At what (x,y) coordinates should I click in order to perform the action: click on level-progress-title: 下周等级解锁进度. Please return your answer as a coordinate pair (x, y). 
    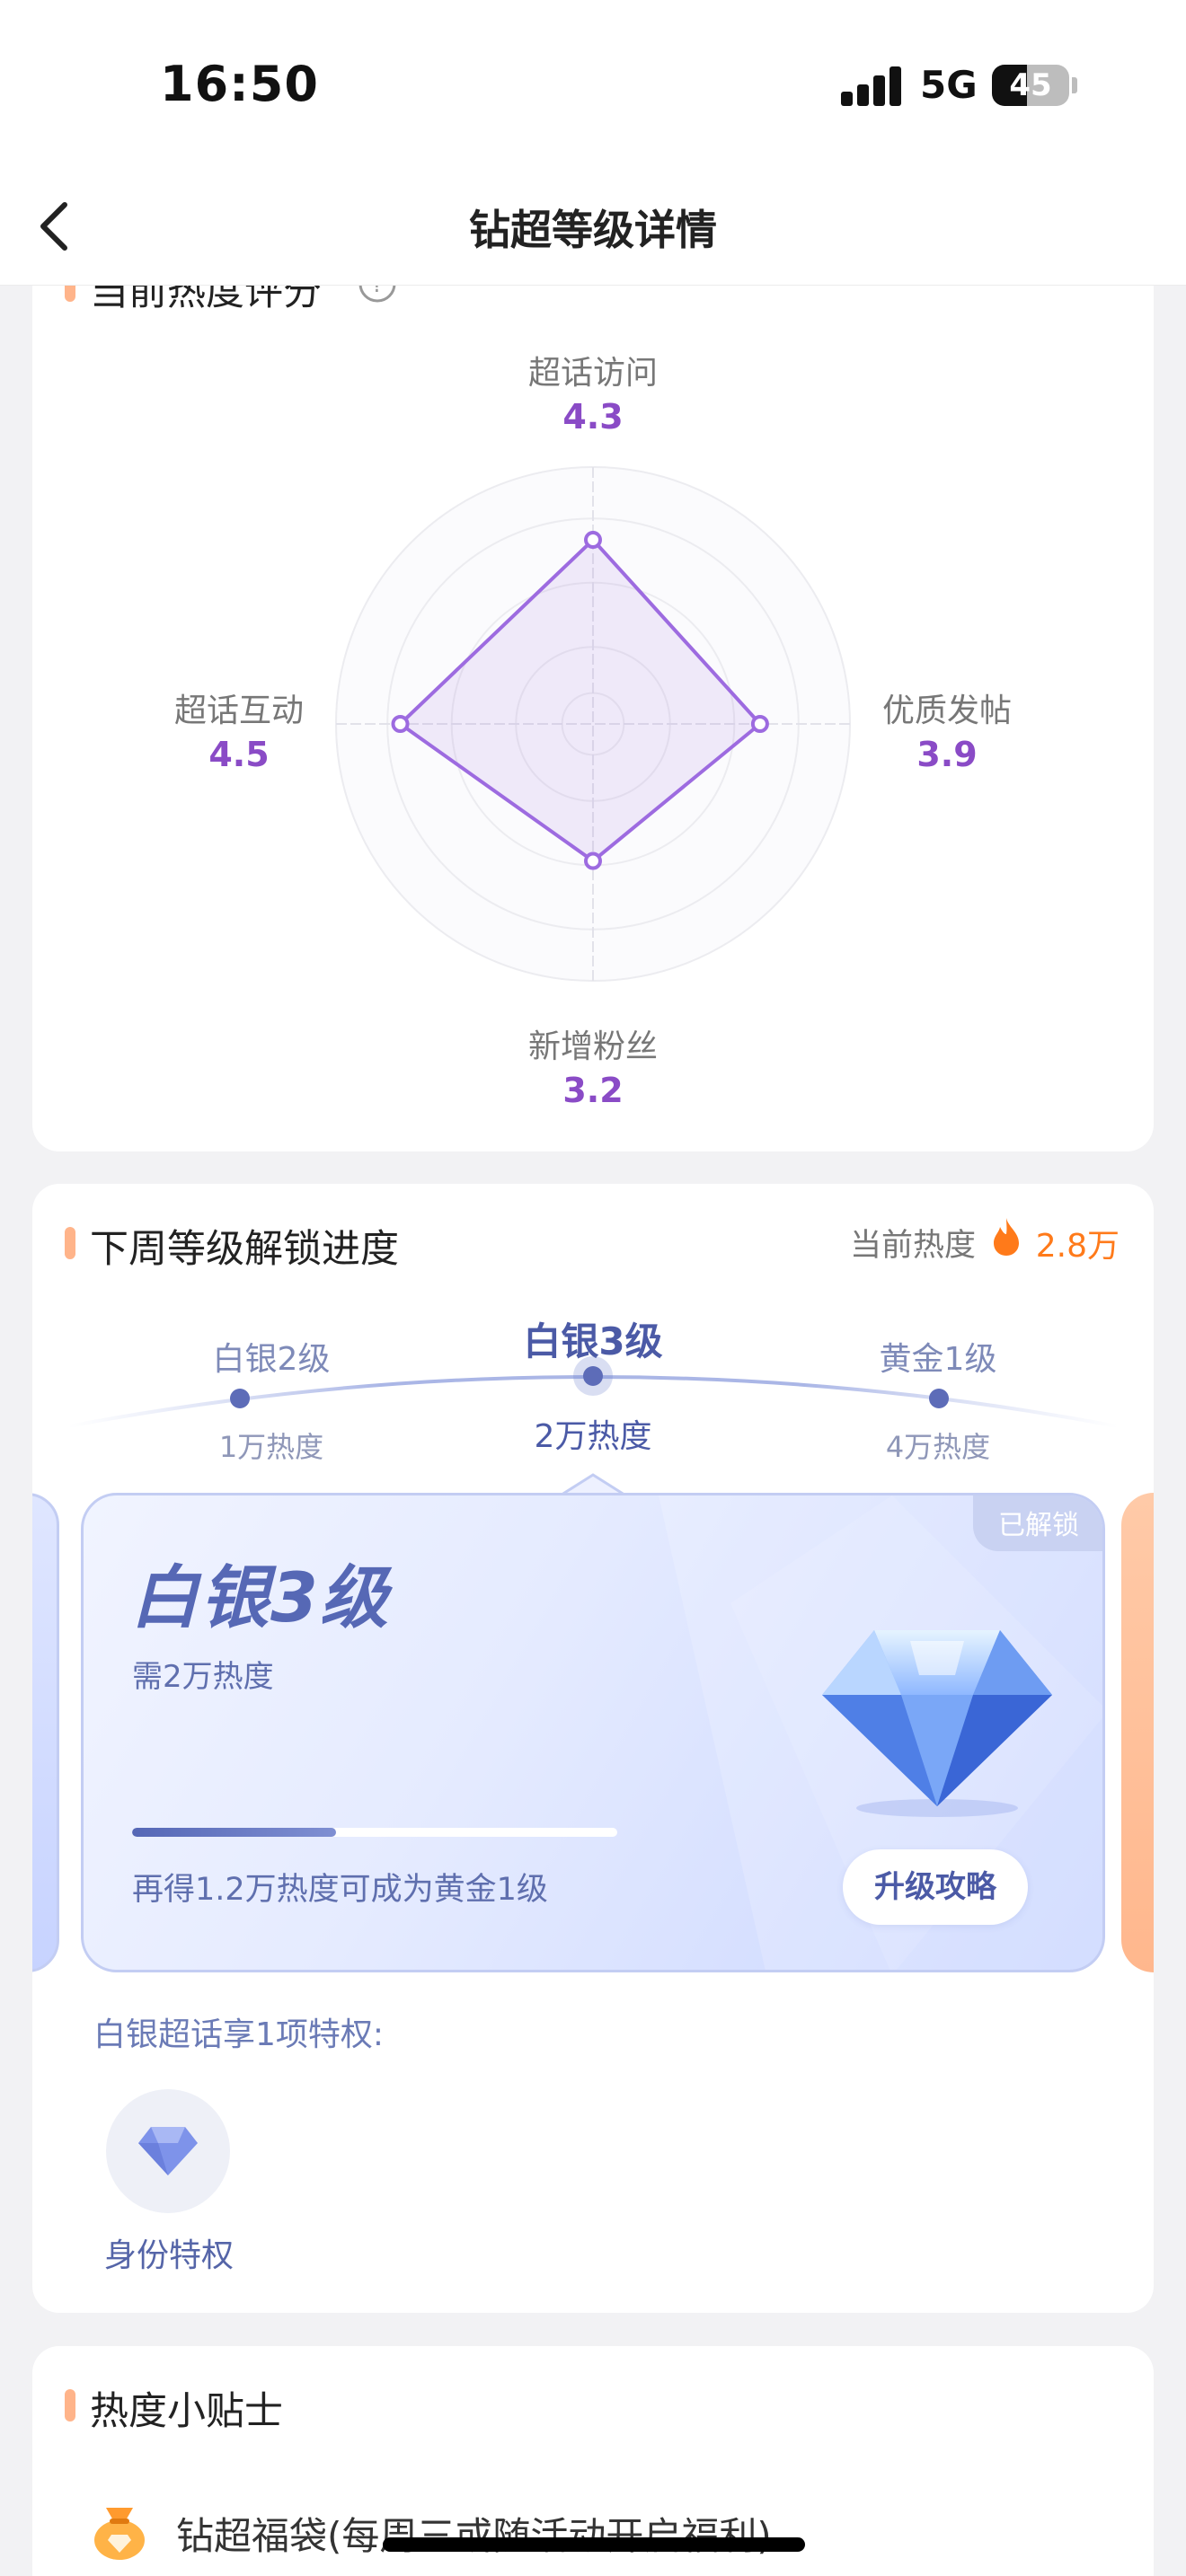
    Looking at the image, I should click on (244, 1249).